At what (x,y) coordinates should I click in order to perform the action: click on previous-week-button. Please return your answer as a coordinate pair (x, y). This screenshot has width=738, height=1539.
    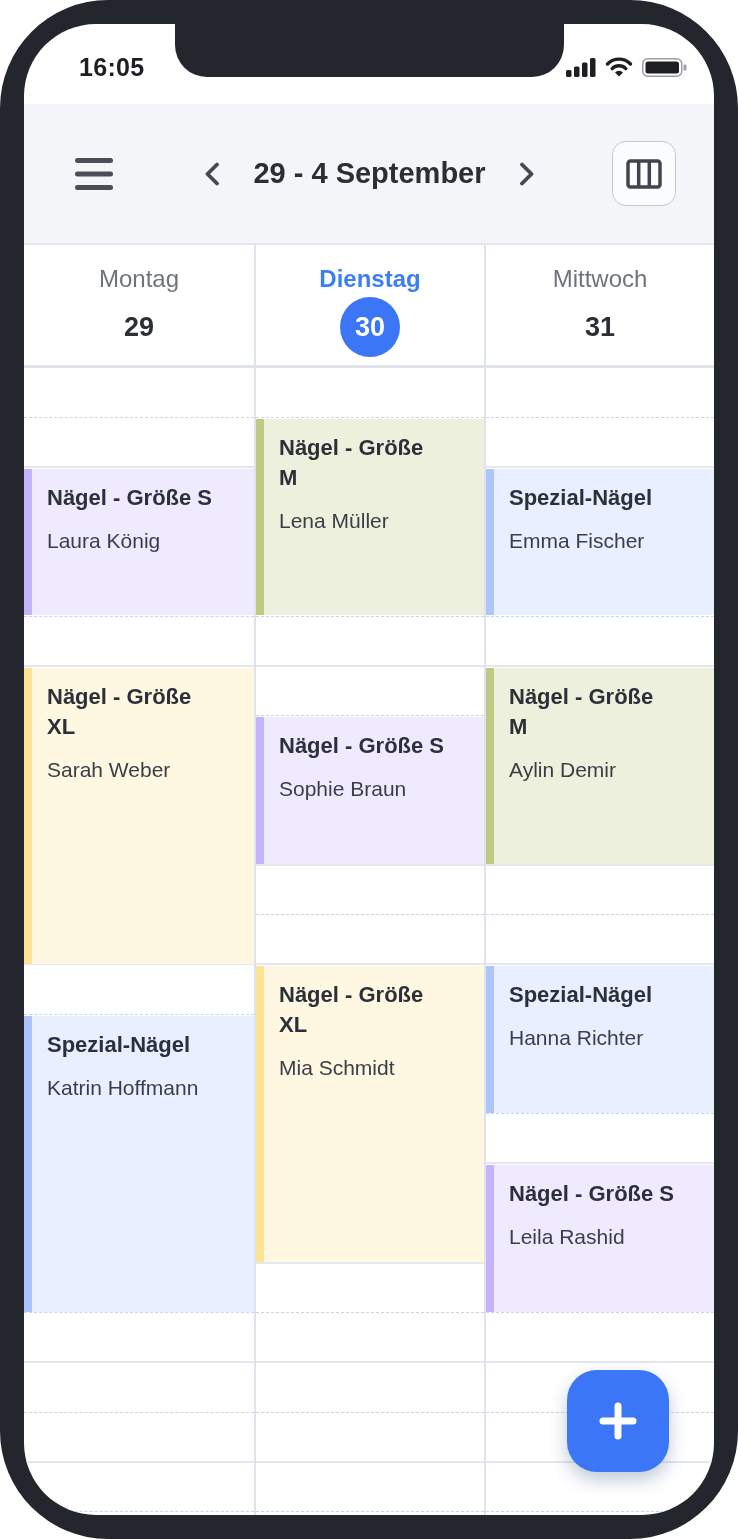
    Looking at the image, I should click on (212, 173).